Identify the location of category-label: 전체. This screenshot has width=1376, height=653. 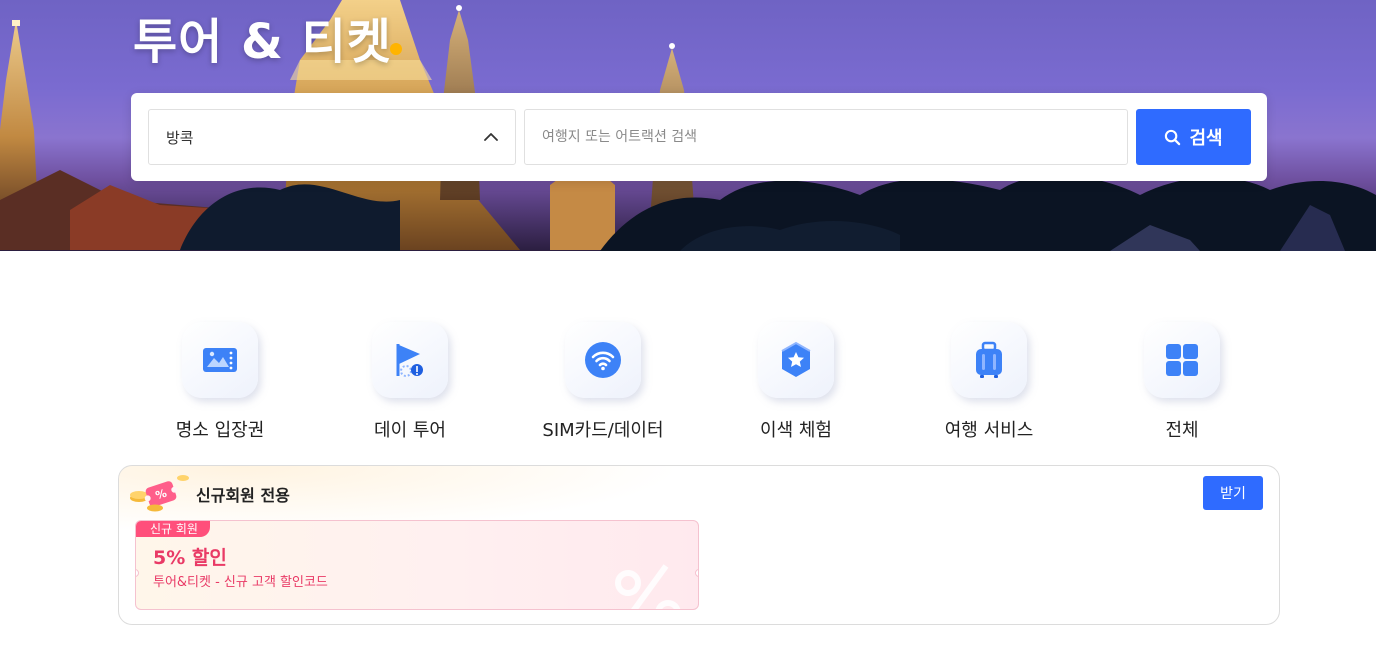
(1182, 430).